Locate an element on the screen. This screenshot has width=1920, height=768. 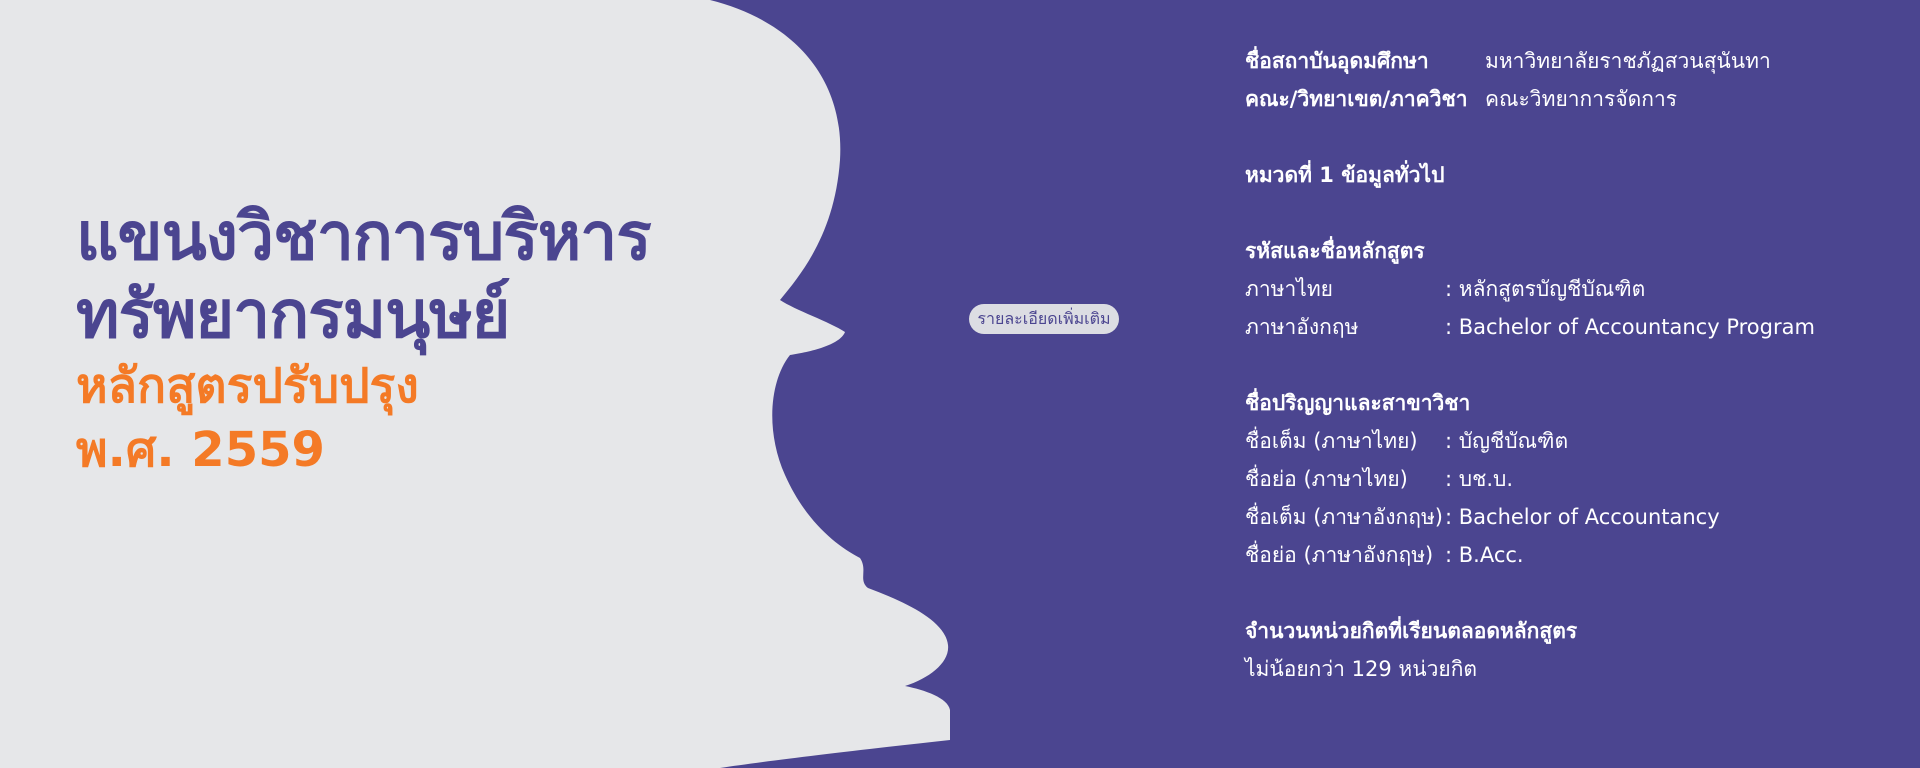
program-row: ภาษาไทย : หลักสูตรบัญชีบัณฑิต is located at coordinates (1575, 289).